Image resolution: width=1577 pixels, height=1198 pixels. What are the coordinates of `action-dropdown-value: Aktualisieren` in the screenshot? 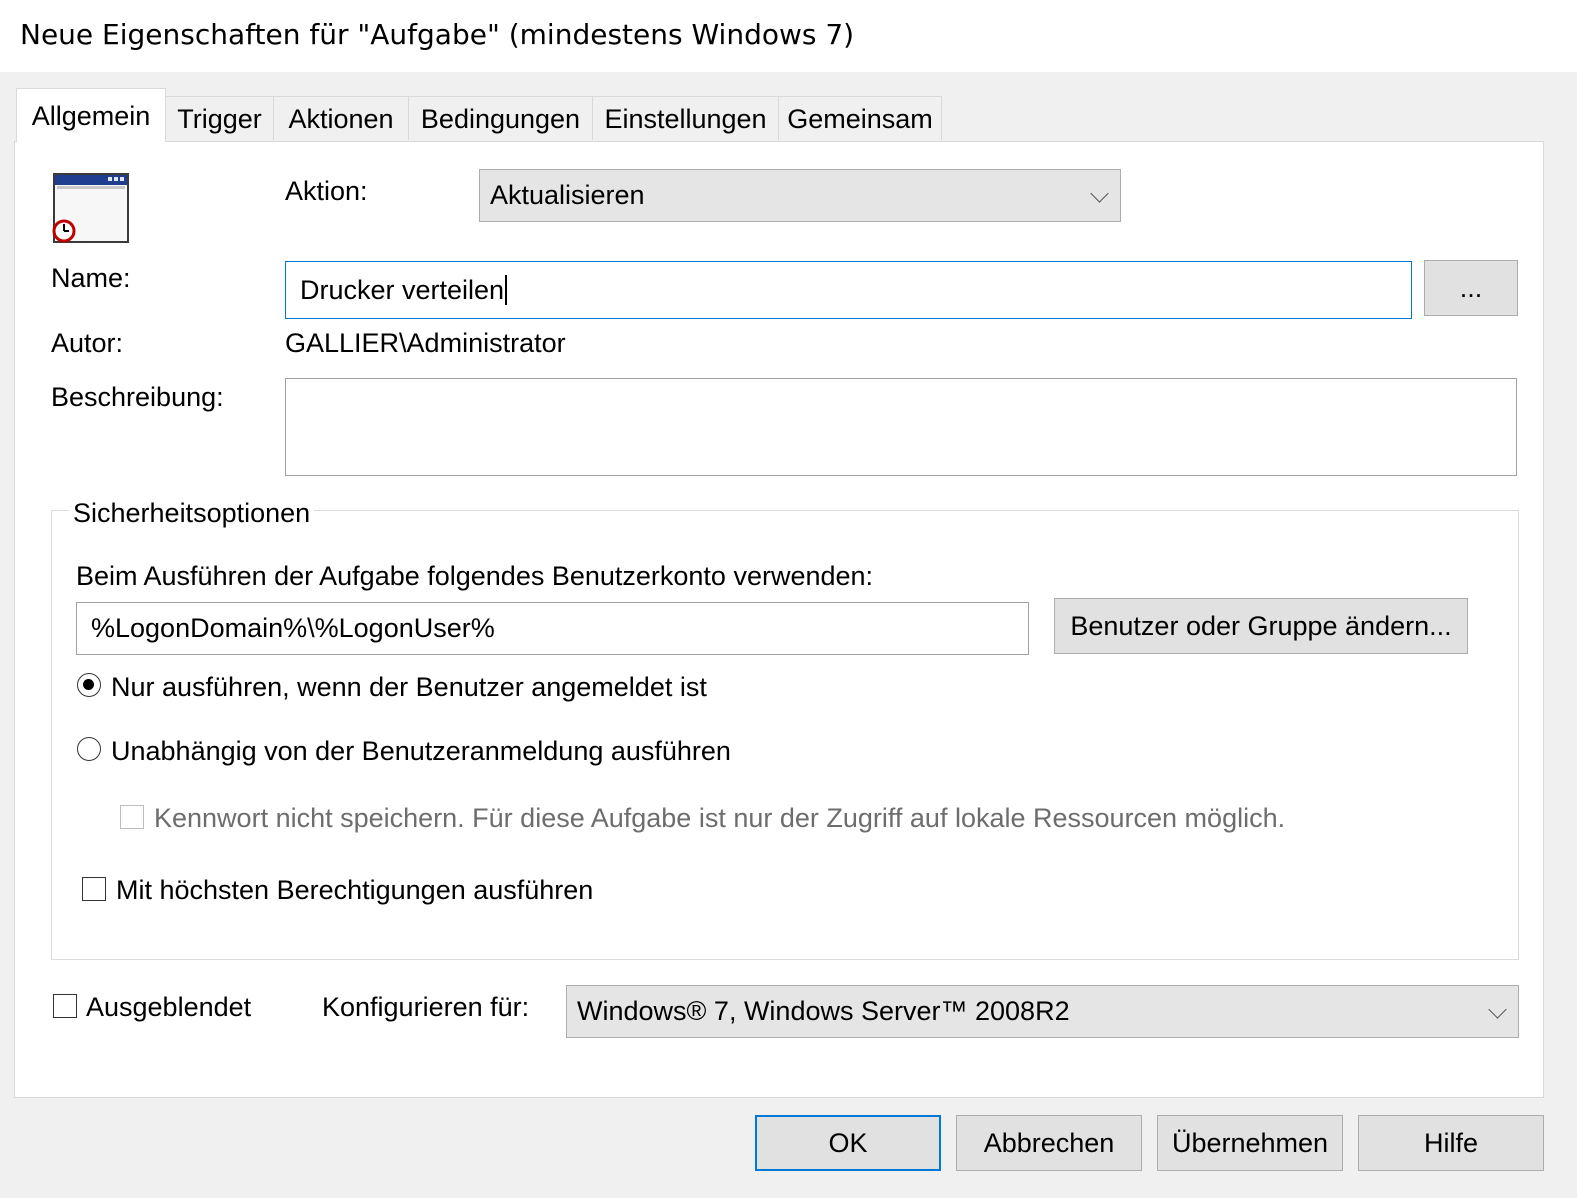 It's located at (567, 195).